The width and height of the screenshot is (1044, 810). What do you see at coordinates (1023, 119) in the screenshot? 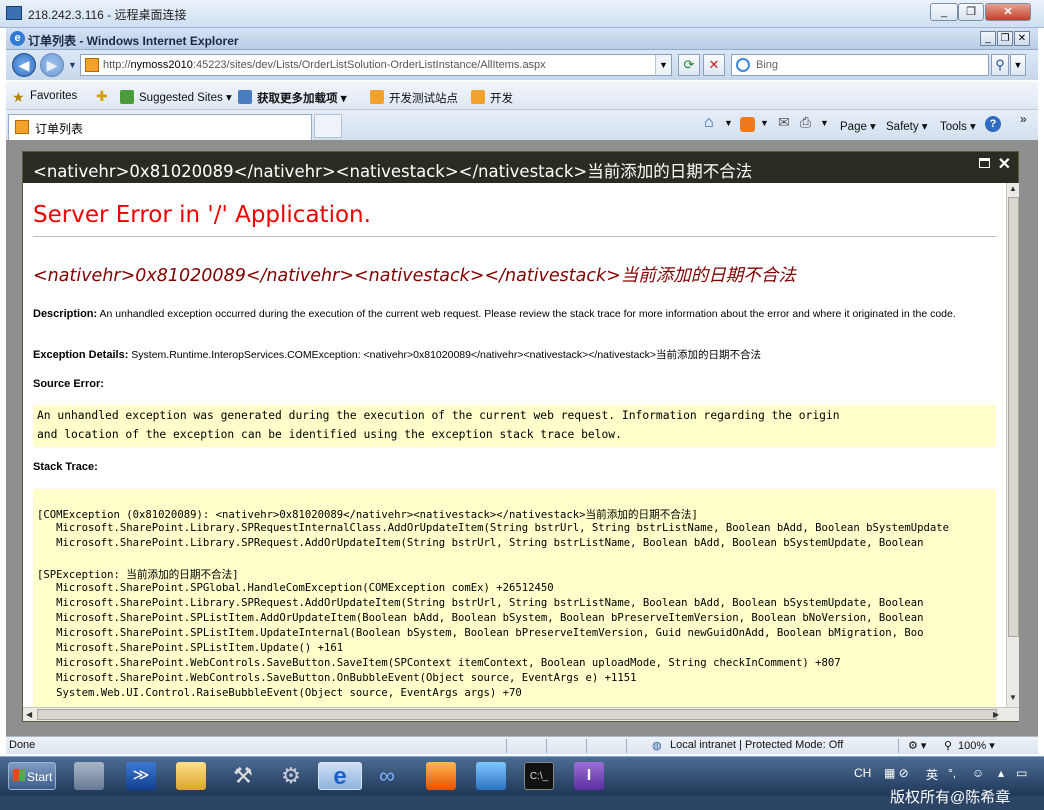
I see `toolbar-overflow-icon: »` at bounding box center [1023, 119].